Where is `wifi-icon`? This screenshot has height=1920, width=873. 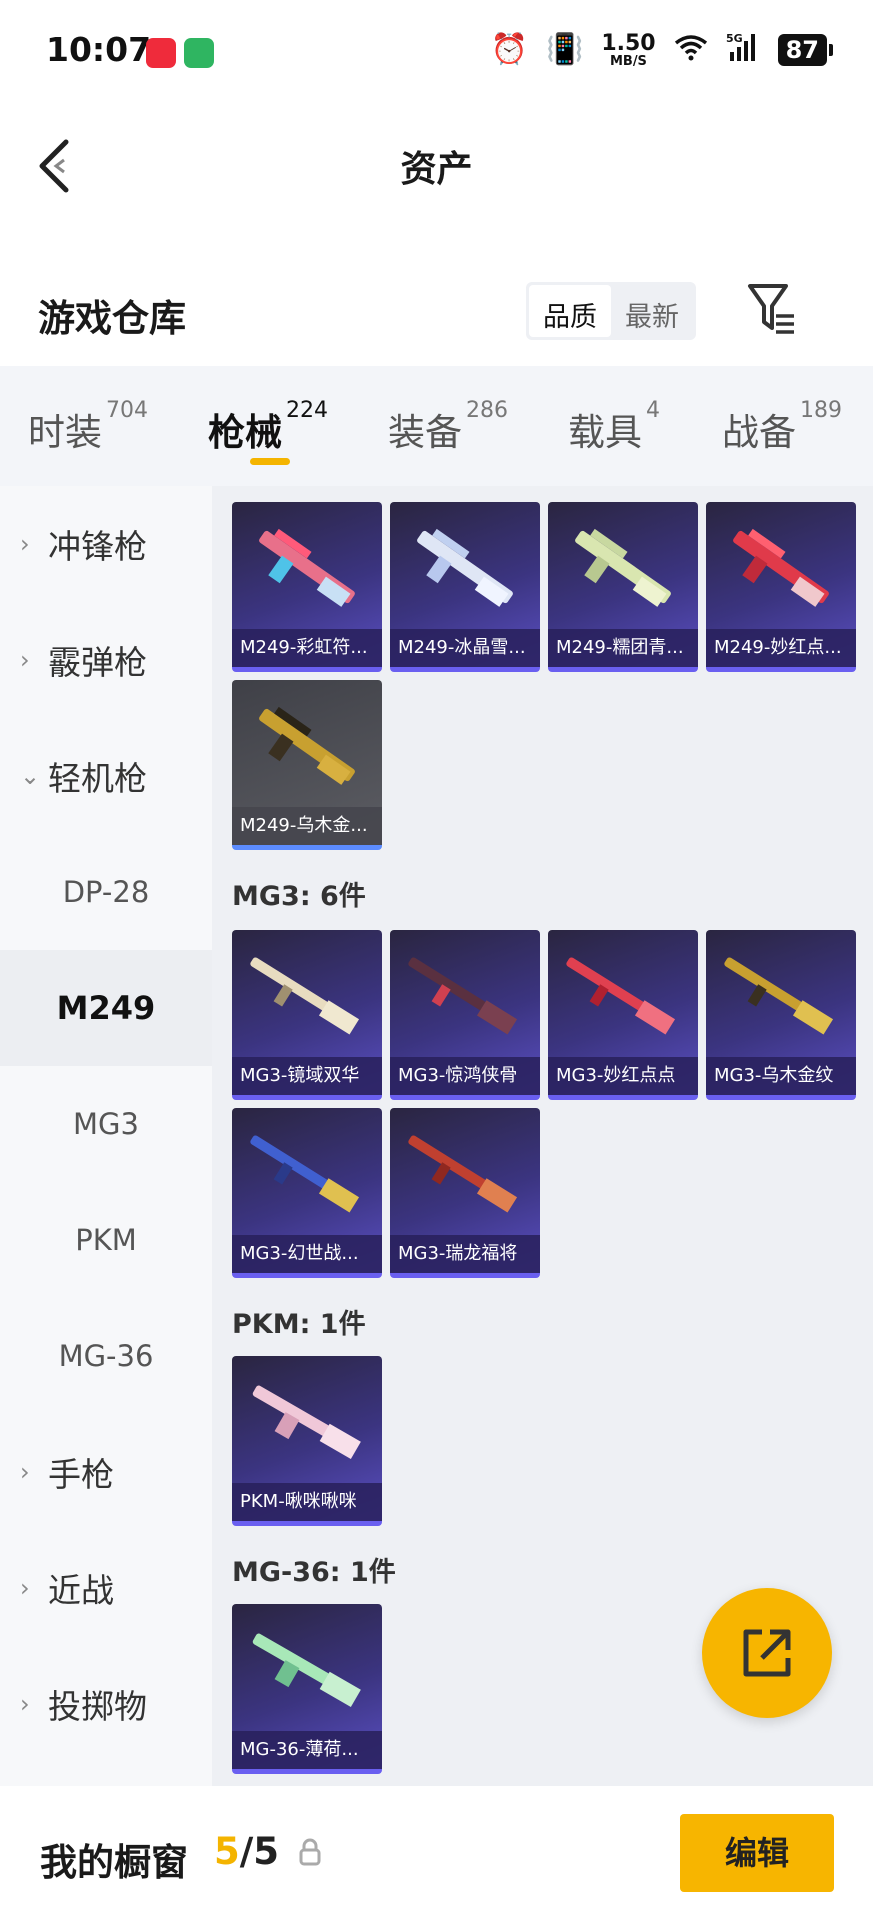
wifi-icon is located at coordinates (691, 50).